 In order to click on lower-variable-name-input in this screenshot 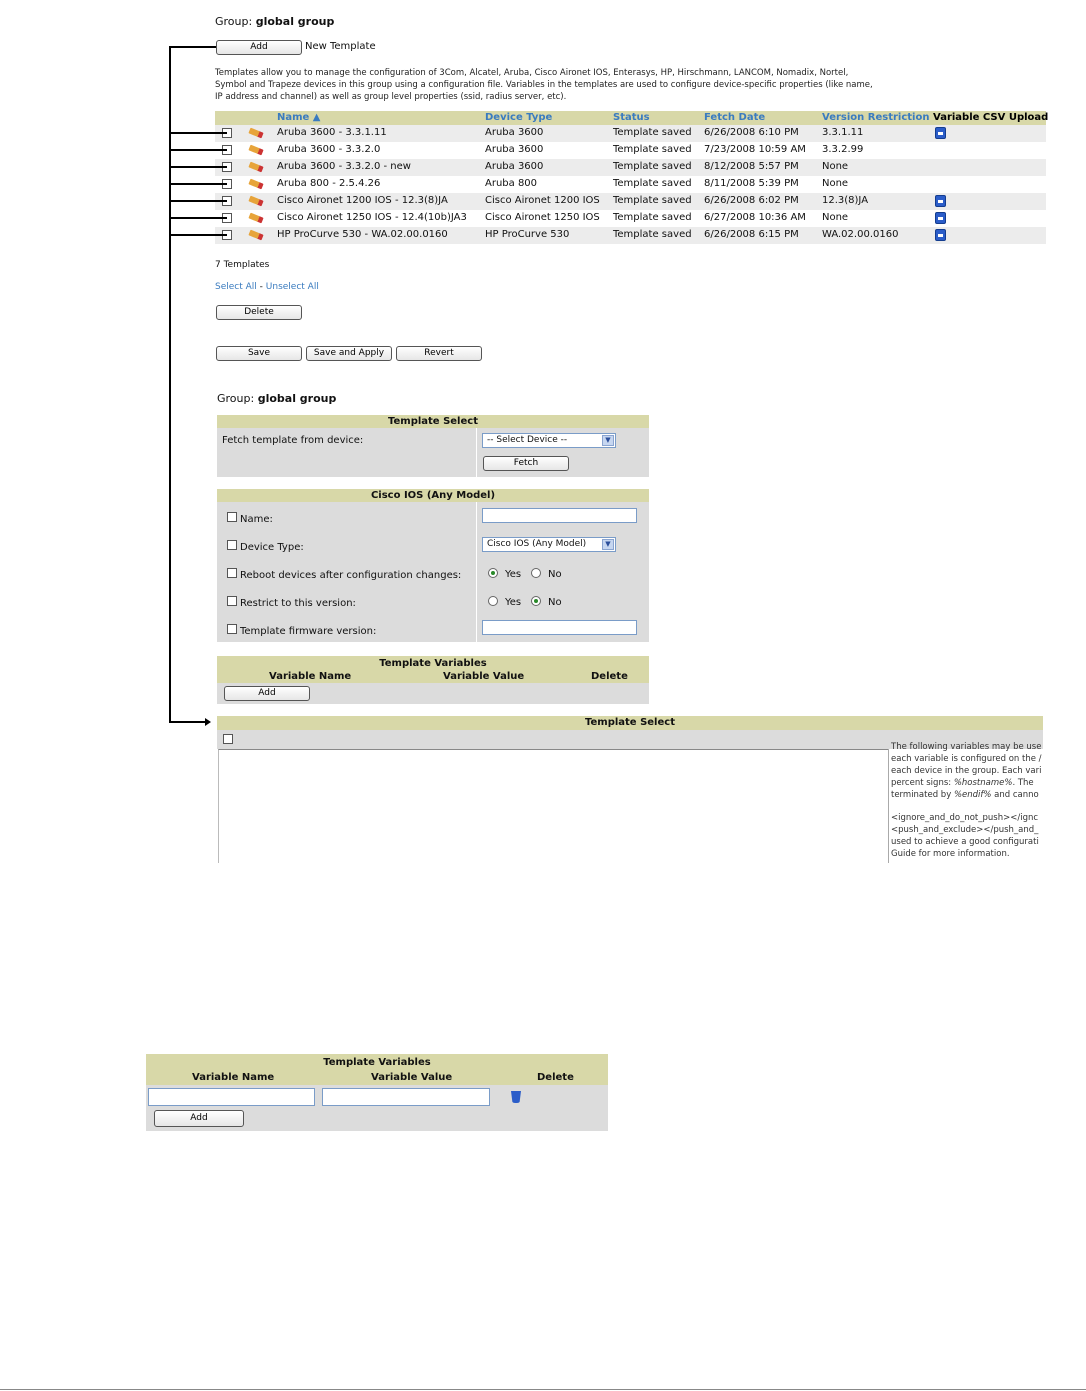, I will do `click(231, 1097)`.